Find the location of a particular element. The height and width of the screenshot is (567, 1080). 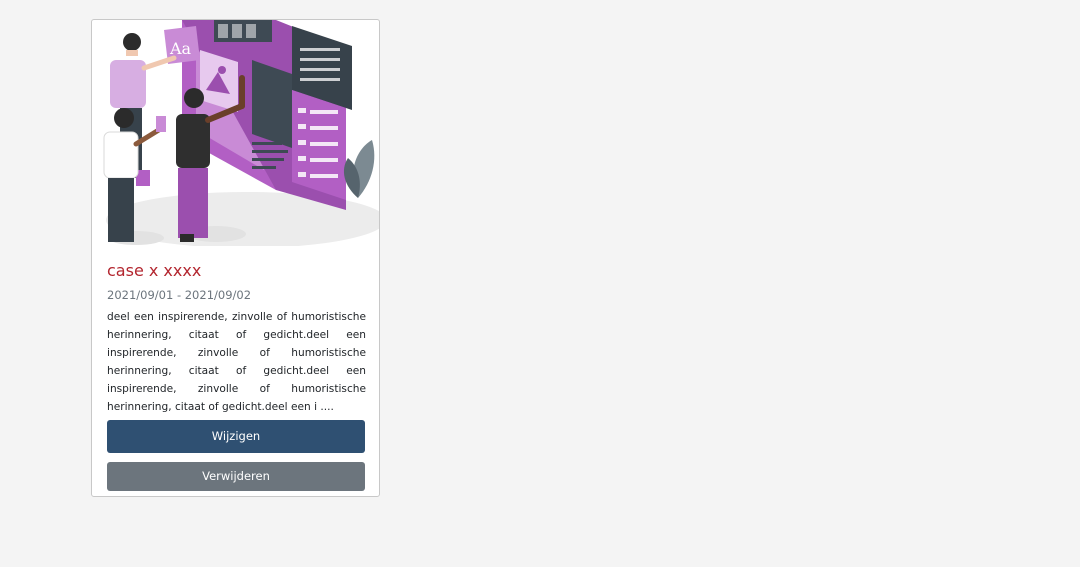

people-editing-web-page-illustration: Aa is located at coordinates (241, 133).